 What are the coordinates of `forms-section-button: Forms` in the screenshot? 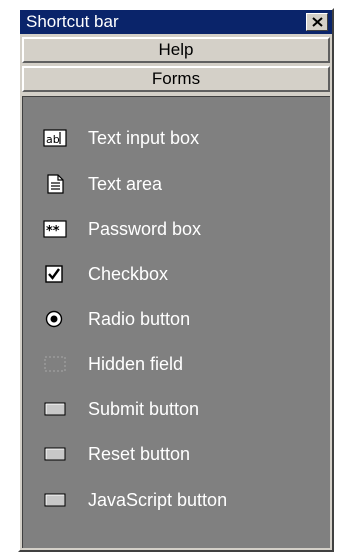 It's located at (176, 79).